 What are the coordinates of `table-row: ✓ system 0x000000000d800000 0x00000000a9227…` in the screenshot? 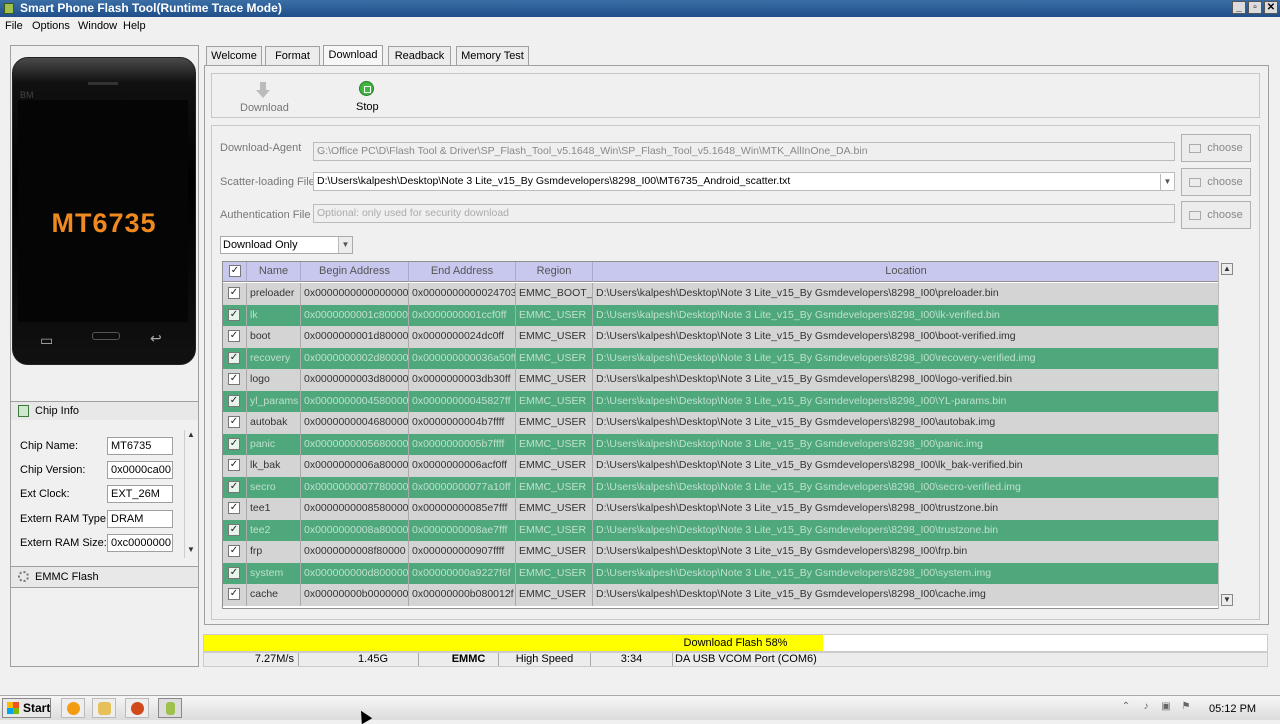 It's located at (721, 573).